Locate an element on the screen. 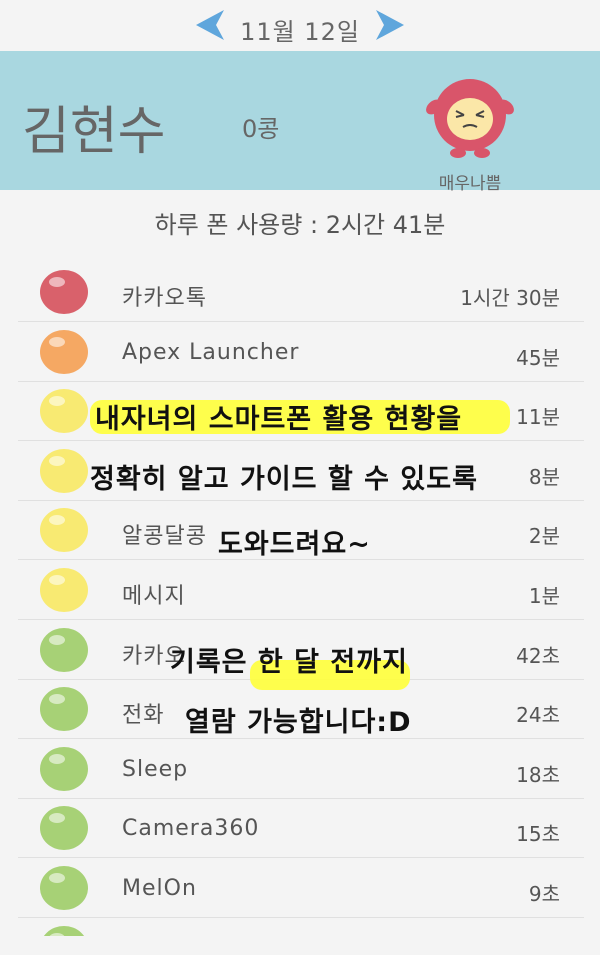 The image size is (600, 955). list-item-partial is located at coordinates (301, 927).